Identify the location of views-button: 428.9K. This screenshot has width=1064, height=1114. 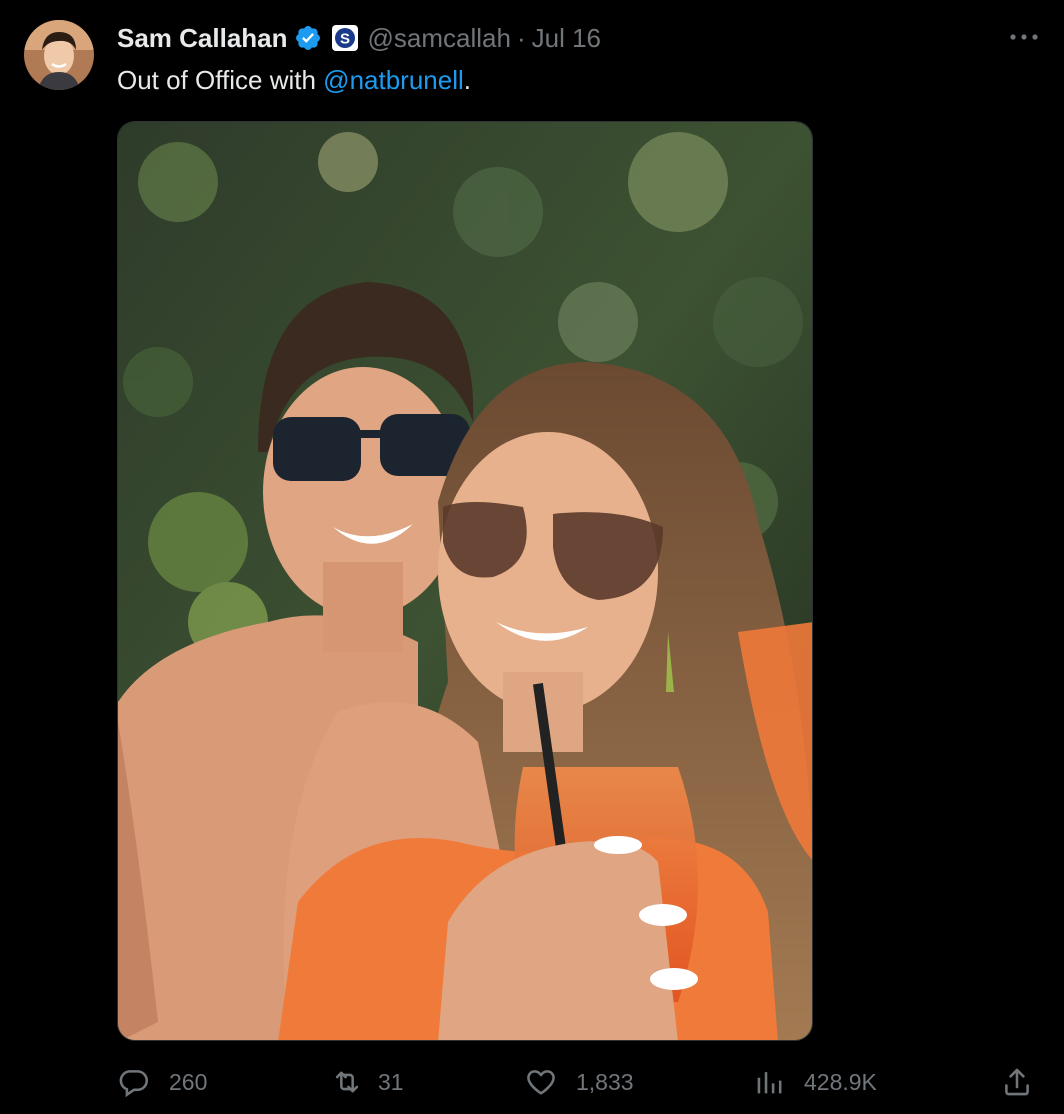
(814, 1082).